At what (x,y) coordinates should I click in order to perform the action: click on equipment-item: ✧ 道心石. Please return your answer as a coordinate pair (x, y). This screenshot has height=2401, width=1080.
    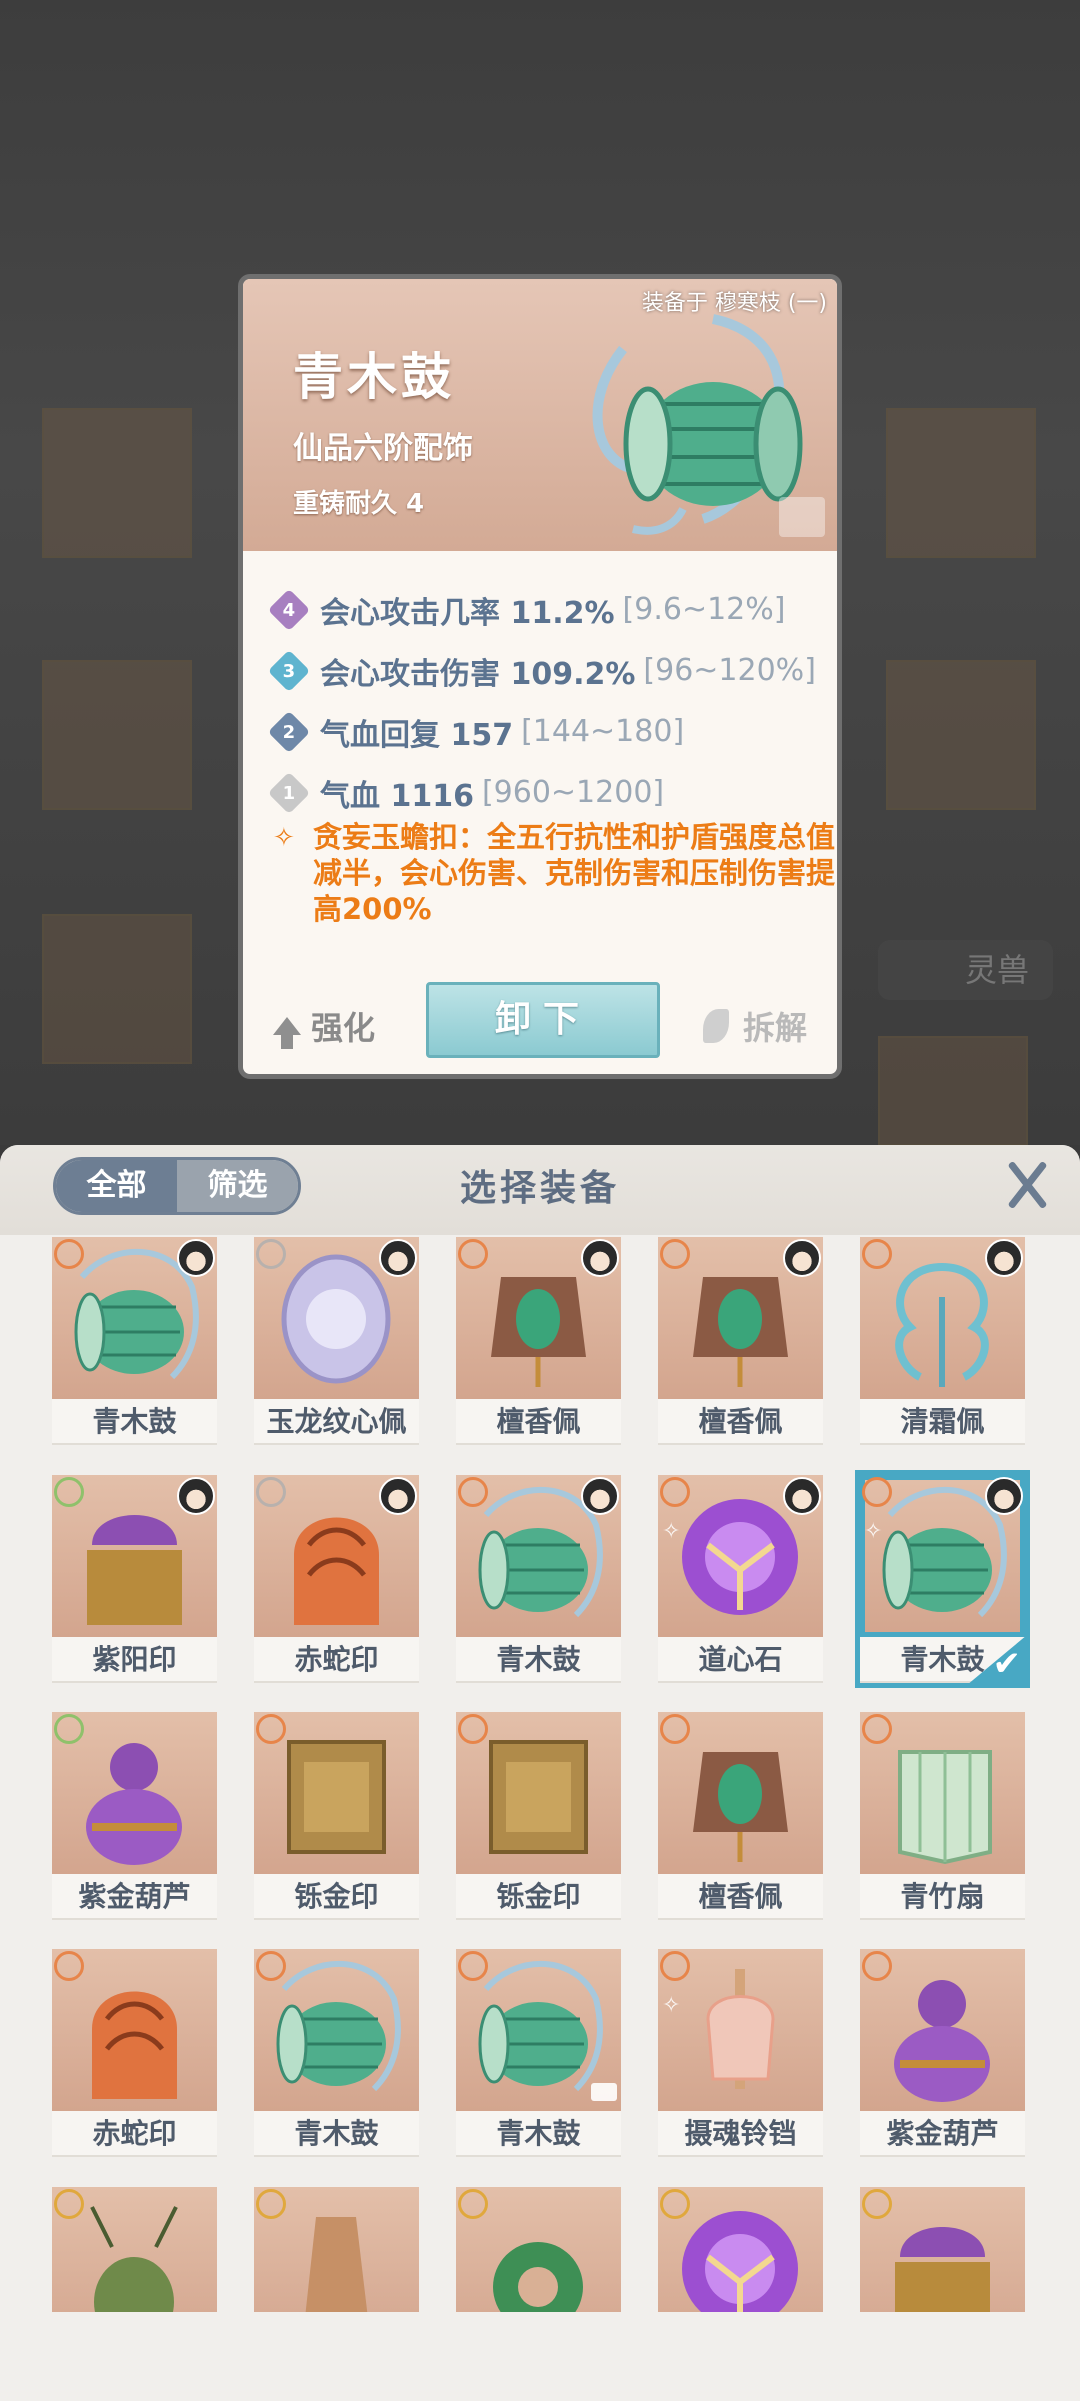
    Looking at the image, I should click on (740, 1579).